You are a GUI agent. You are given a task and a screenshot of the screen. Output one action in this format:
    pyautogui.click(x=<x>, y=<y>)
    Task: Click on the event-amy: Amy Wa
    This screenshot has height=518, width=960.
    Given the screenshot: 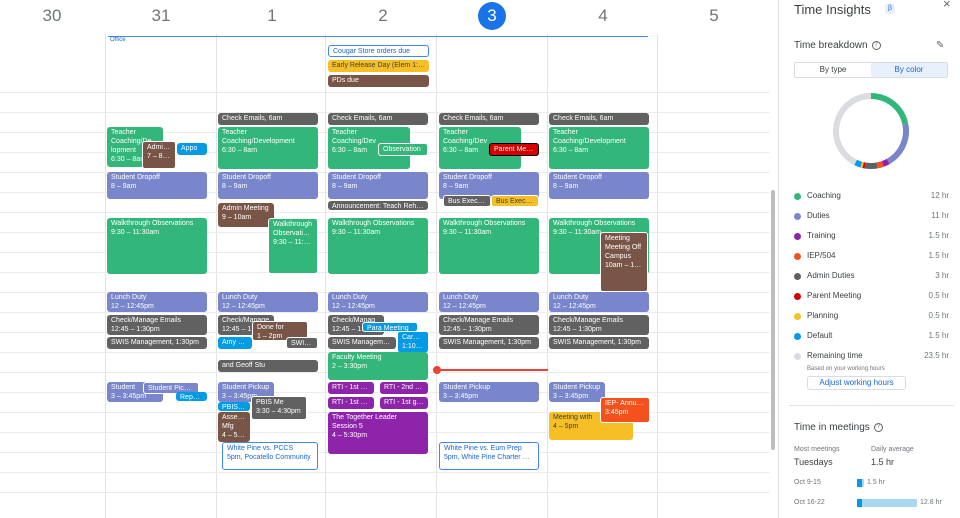 What is the action you would take?
    pyautogui.click(x=235, y=343)
    